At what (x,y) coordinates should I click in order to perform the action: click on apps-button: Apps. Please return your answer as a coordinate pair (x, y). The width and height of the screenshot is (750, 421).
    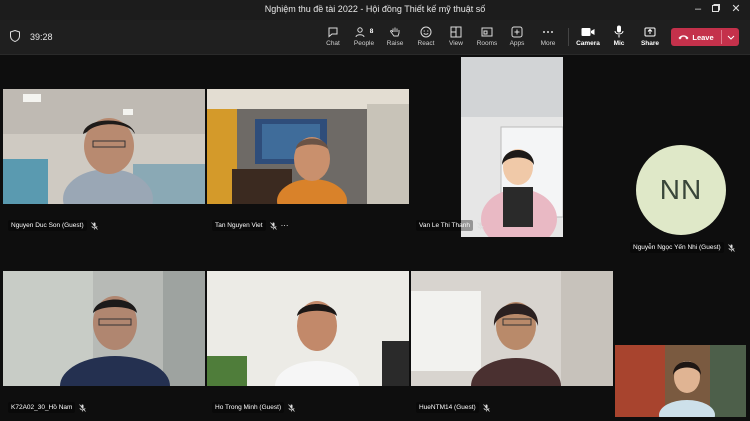
    Looking at the image, I should click on (517, 38).